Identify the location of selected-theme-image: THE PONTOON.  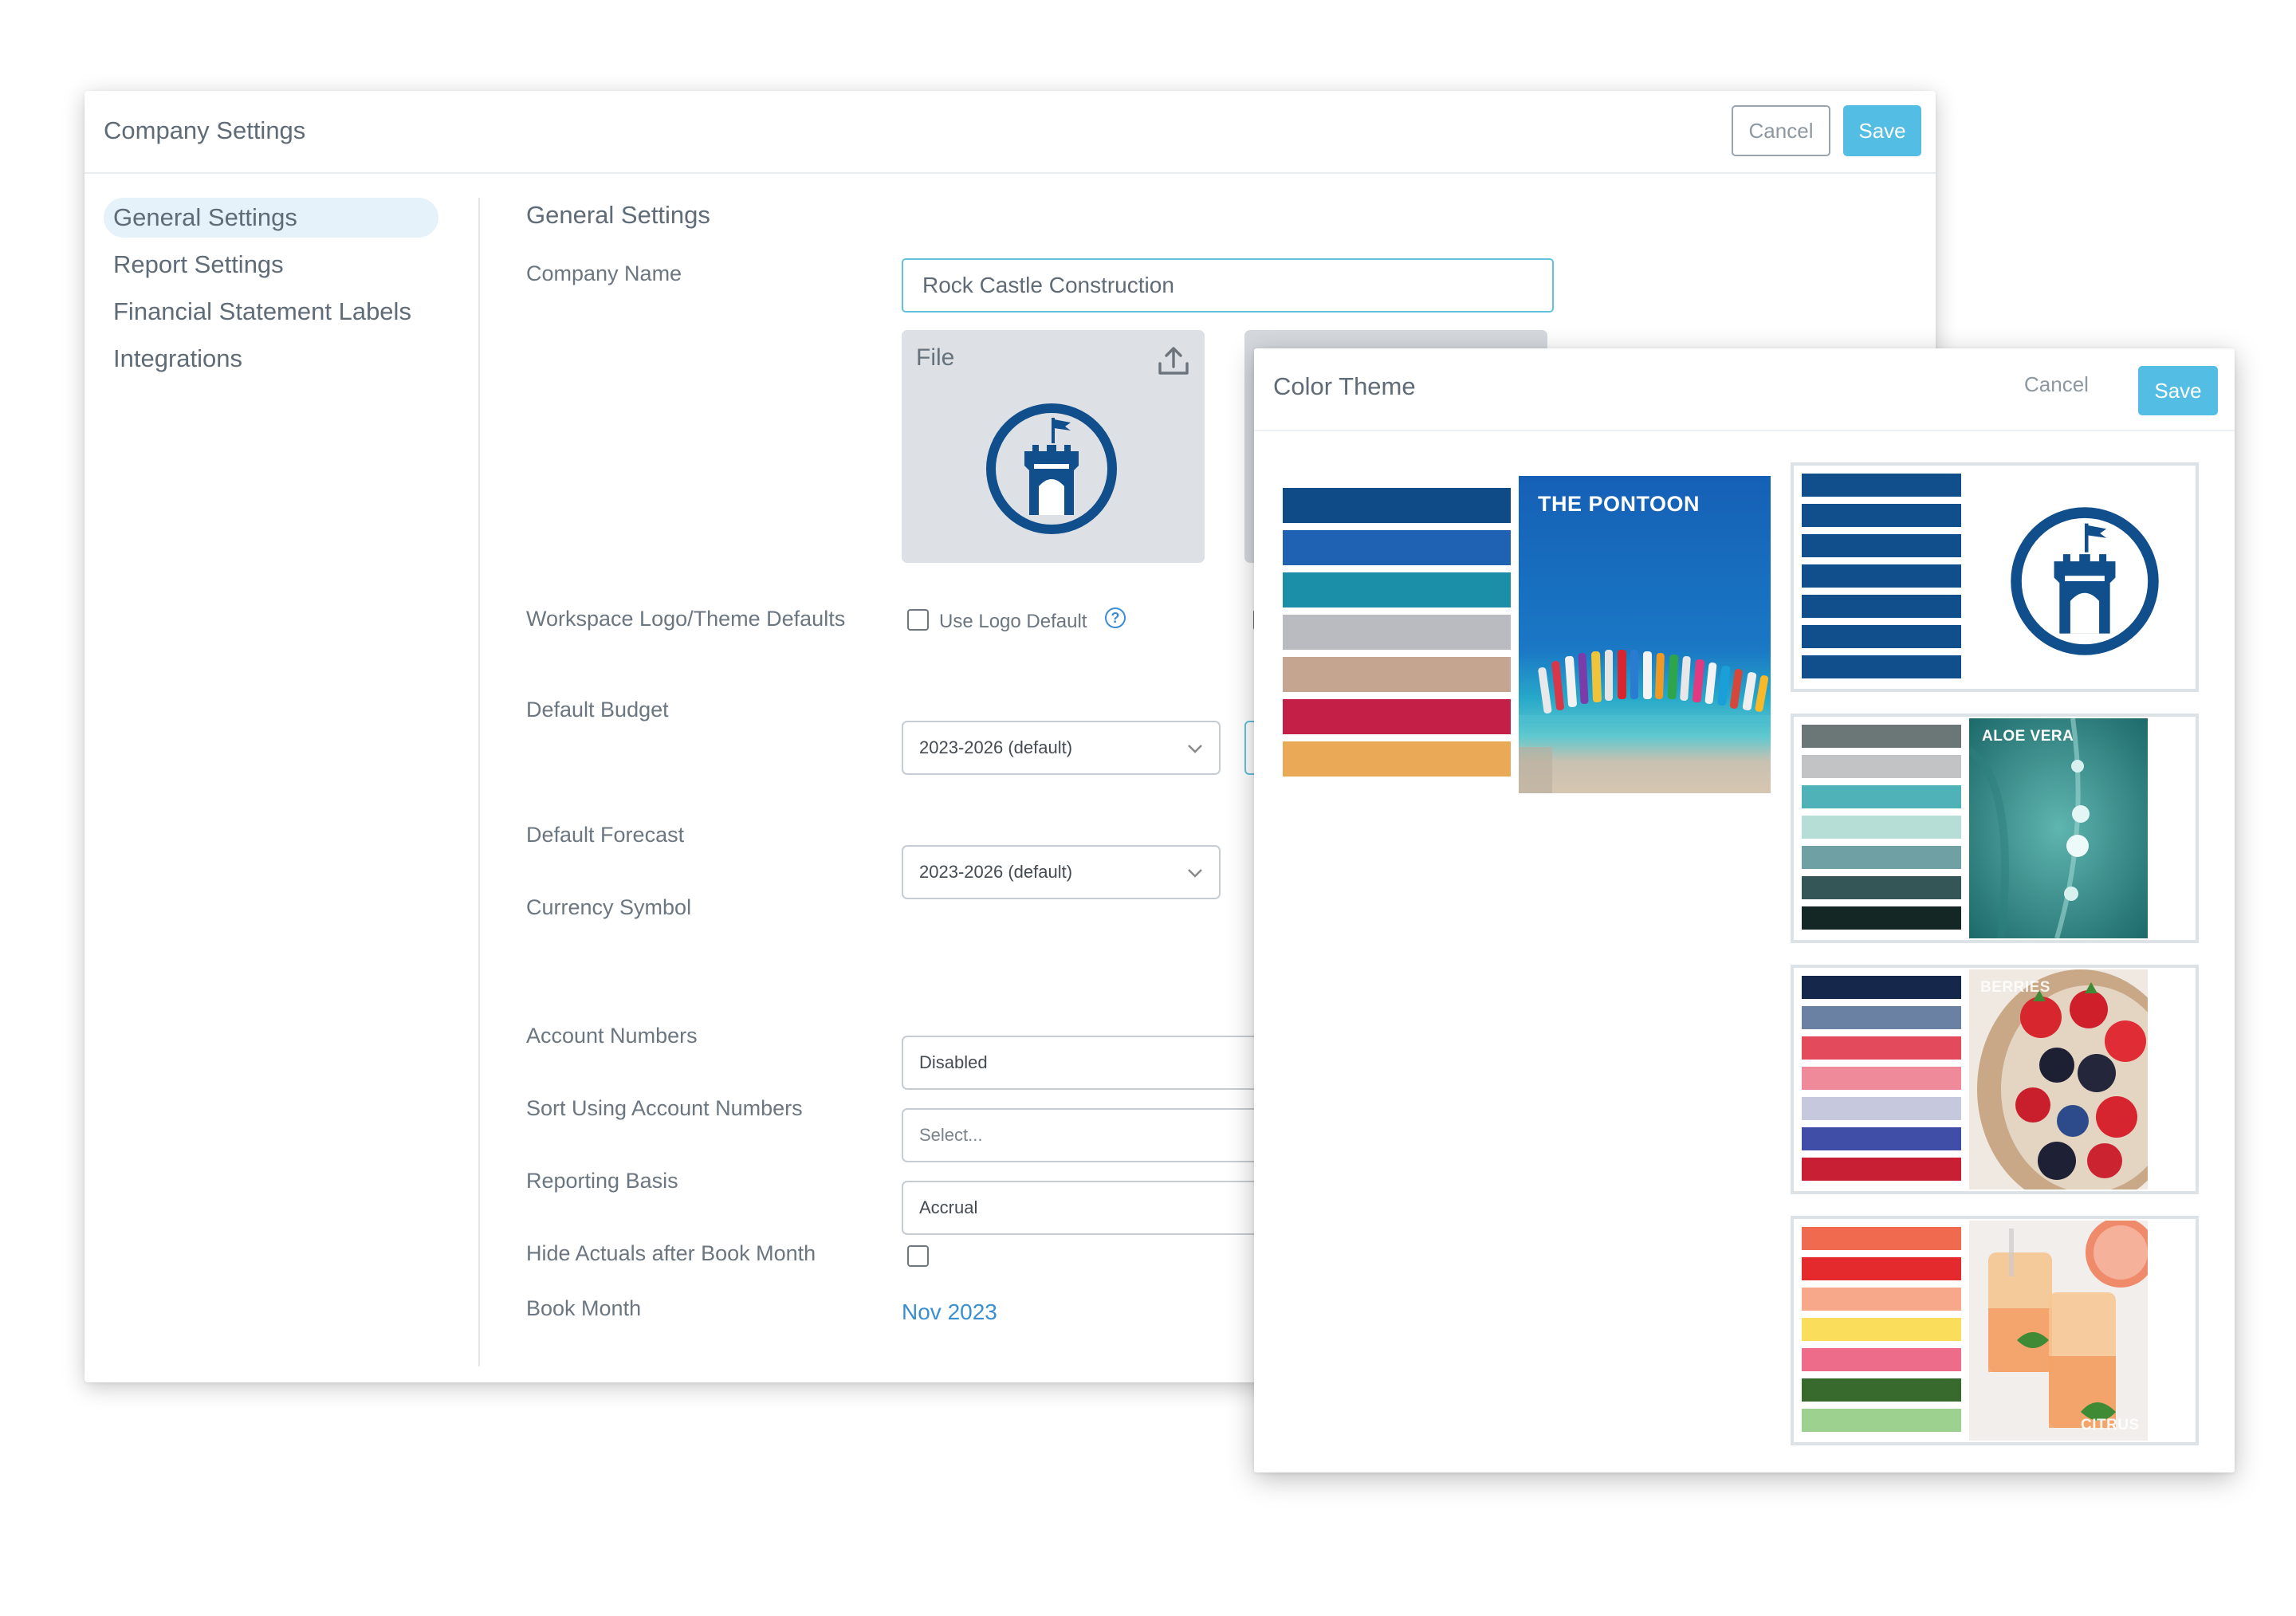
(1645, 634).